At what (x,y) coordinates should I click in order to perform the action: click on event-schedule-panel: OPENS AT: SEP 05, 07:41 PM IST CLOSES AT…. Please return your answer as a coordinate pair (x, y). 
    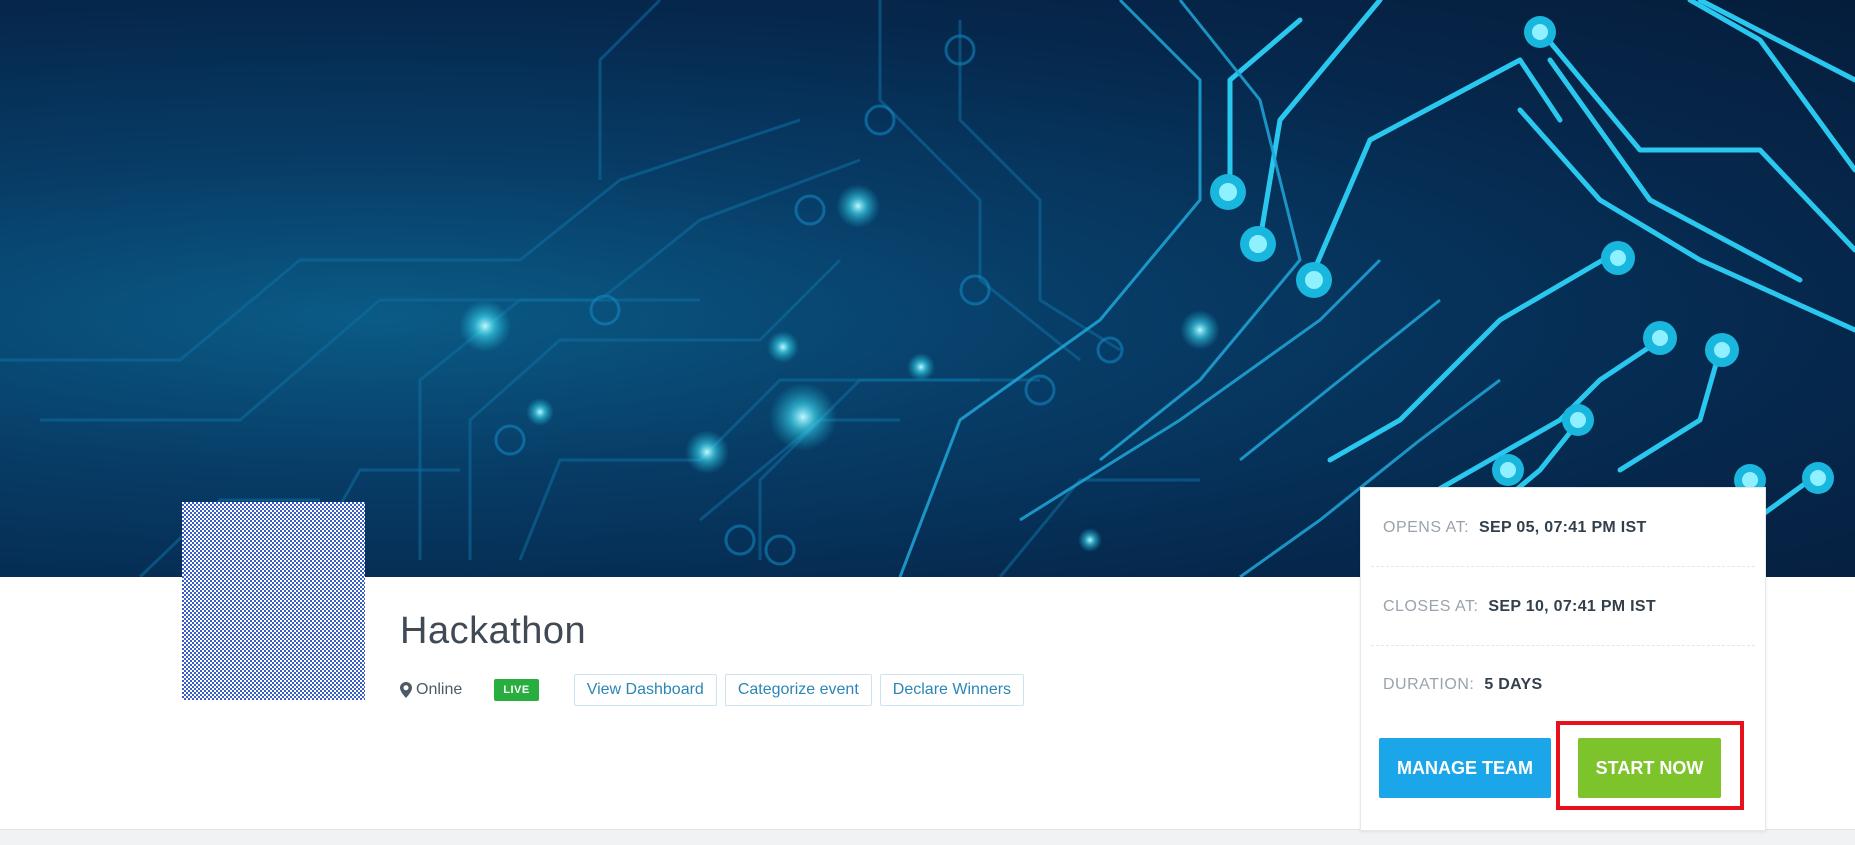
    Looking at the image, I should click on (1563, 659).